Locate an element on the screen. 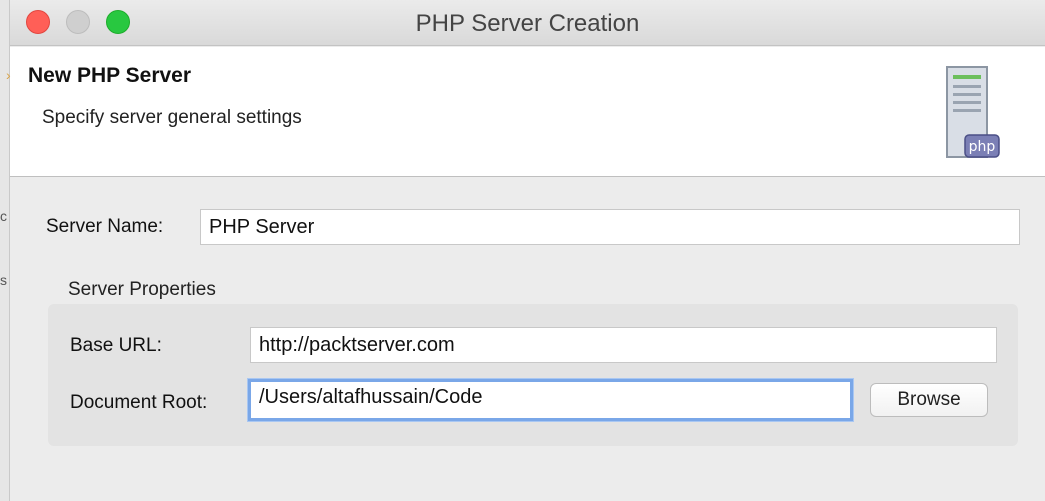 Image resolution: width=1045 pixels, height=501 pixels. browse-button: Browse is located at coordinates (929, 400).